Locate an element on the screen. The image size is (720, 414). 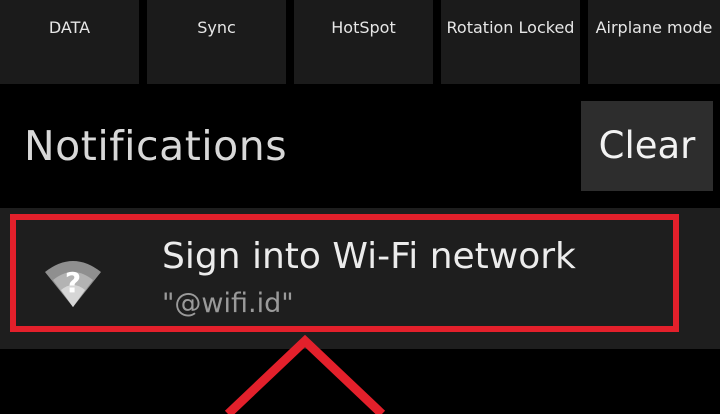
qs-tile-label: DATA is located at coordinates (69, 27).